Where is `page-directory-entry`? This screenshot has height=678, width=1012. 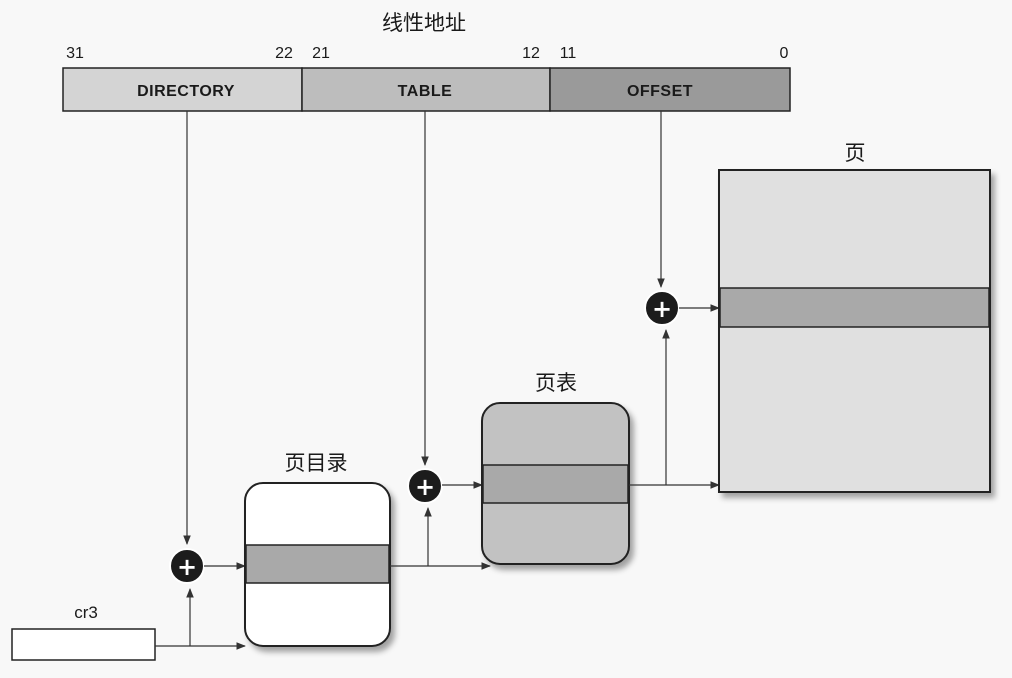 page-directory-entry is located at coordinates (317, 564).